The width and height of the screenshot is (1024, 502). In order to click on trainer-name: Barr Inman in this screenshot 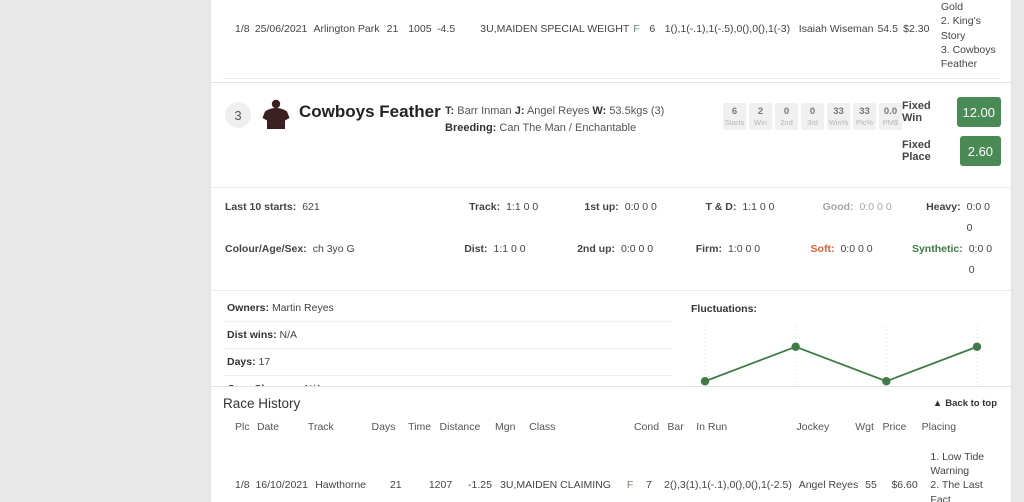, I will do `click(484, 111)`.